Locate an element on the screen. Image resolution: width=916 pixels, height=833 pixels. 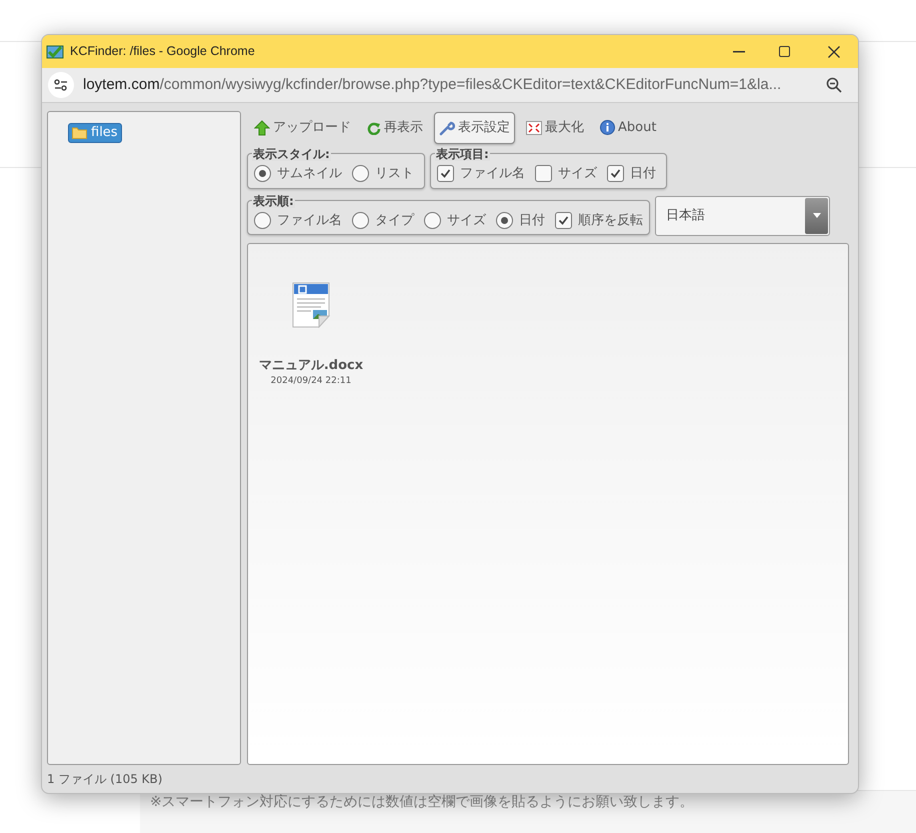
document-icon is located at coordinates (311, 305).